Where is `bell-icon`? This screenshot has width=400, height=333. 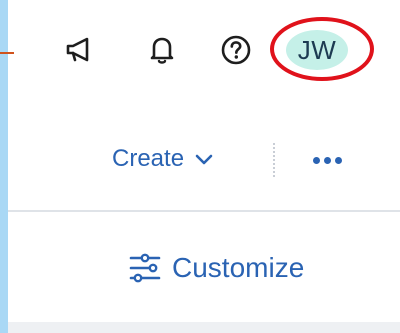 bell-icon is located at coordinates (162, 50).